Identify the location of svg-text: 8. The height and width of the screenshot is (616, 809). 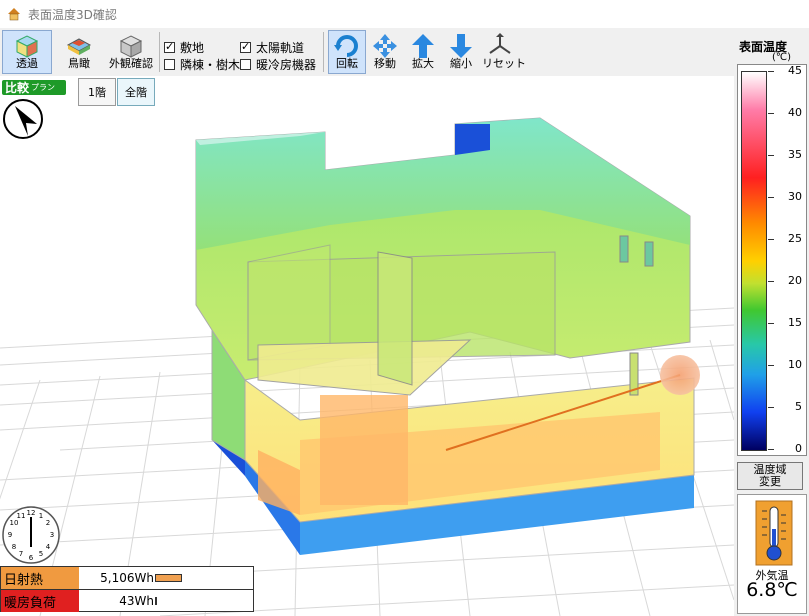
(14, 547).